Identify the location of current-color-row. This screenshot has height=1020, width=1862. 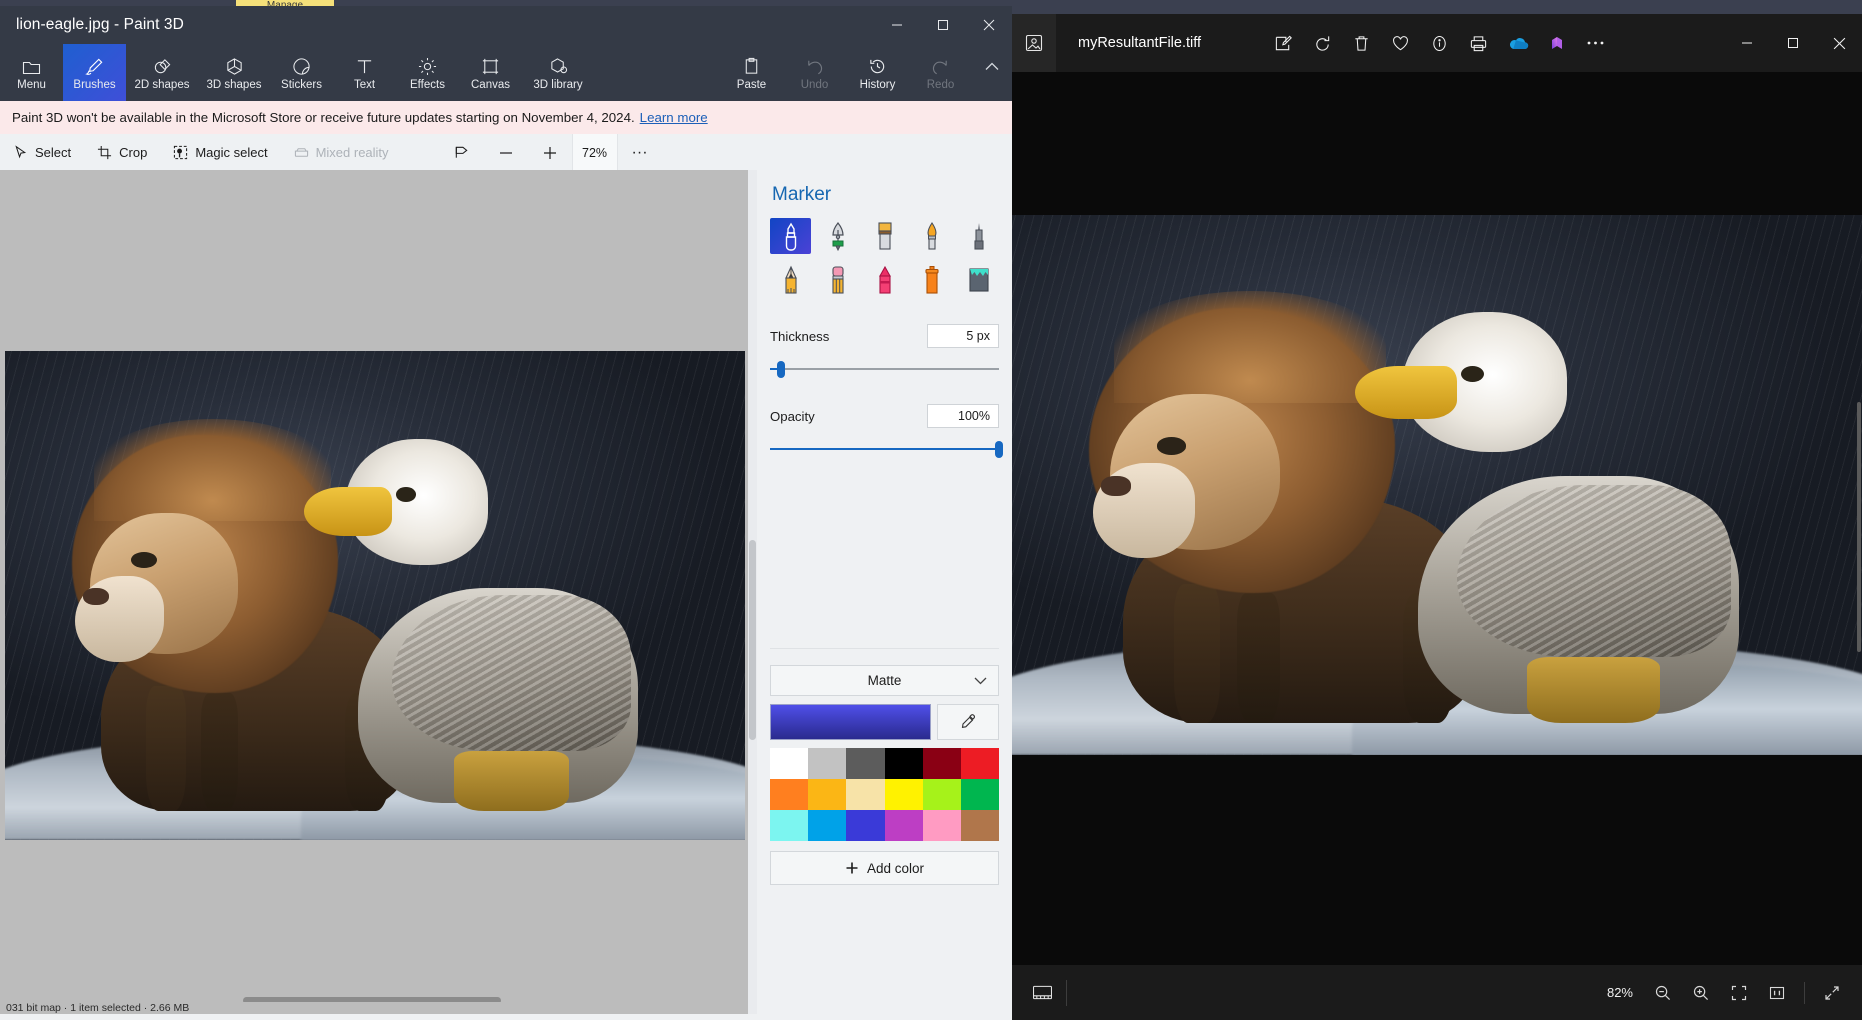
(884, 722).